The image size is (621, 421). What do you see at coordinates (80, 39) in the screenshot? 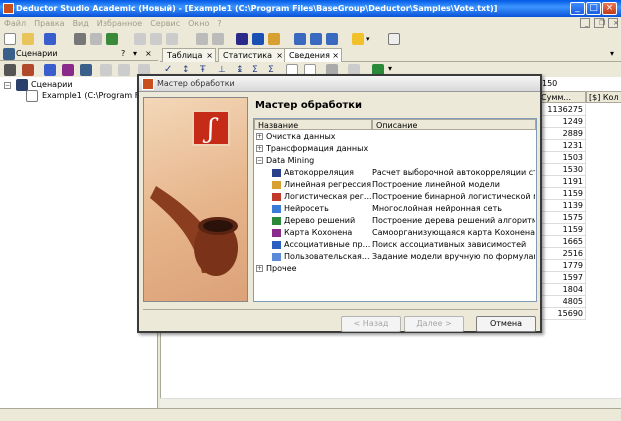
I see `print-icon` at bounding box center [80, 39].